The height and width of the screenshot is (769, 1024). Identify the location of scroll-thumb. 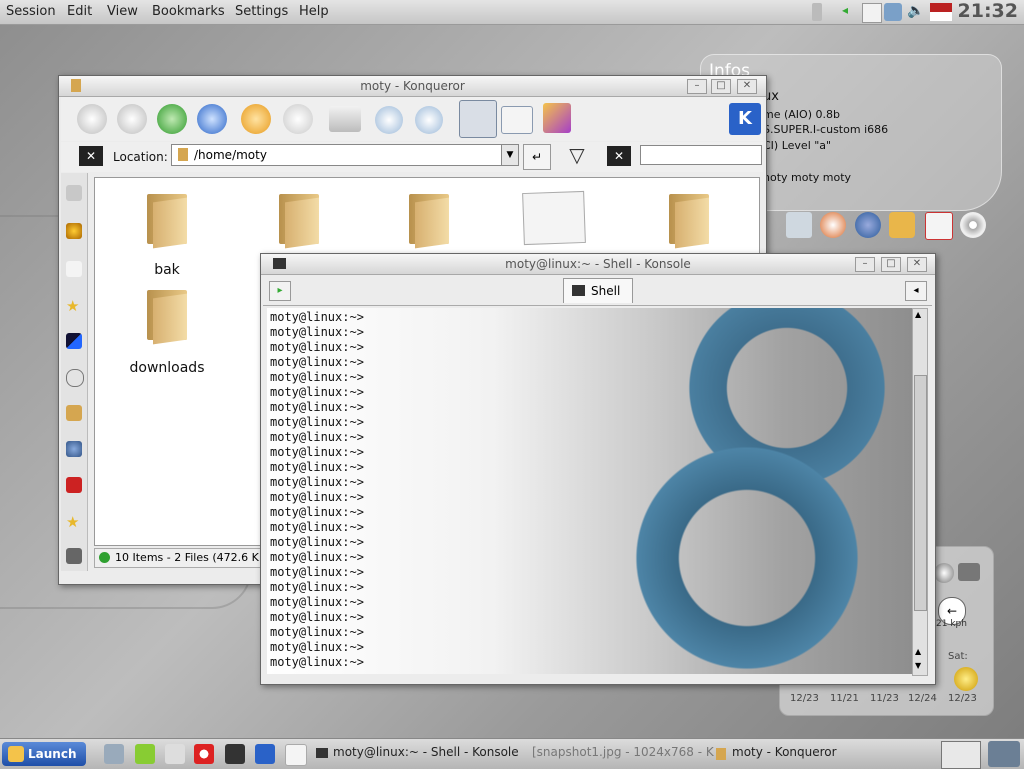
(920, 493).